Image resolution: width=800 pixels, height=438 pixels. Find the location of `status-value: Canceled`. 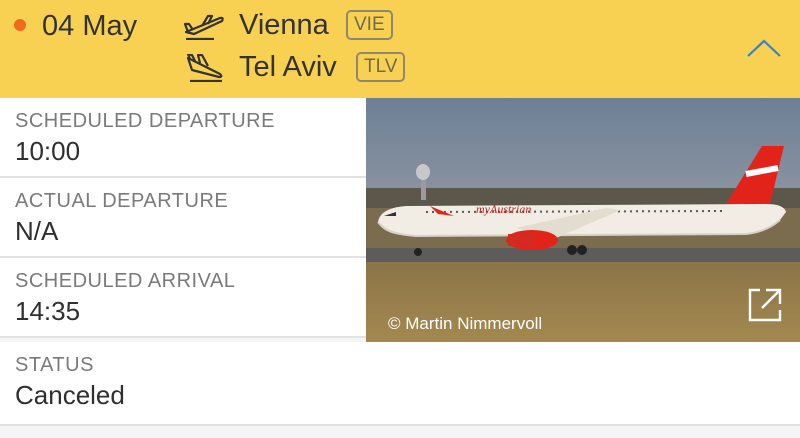

status-value: Canceled is located at coordinates (70, 395).